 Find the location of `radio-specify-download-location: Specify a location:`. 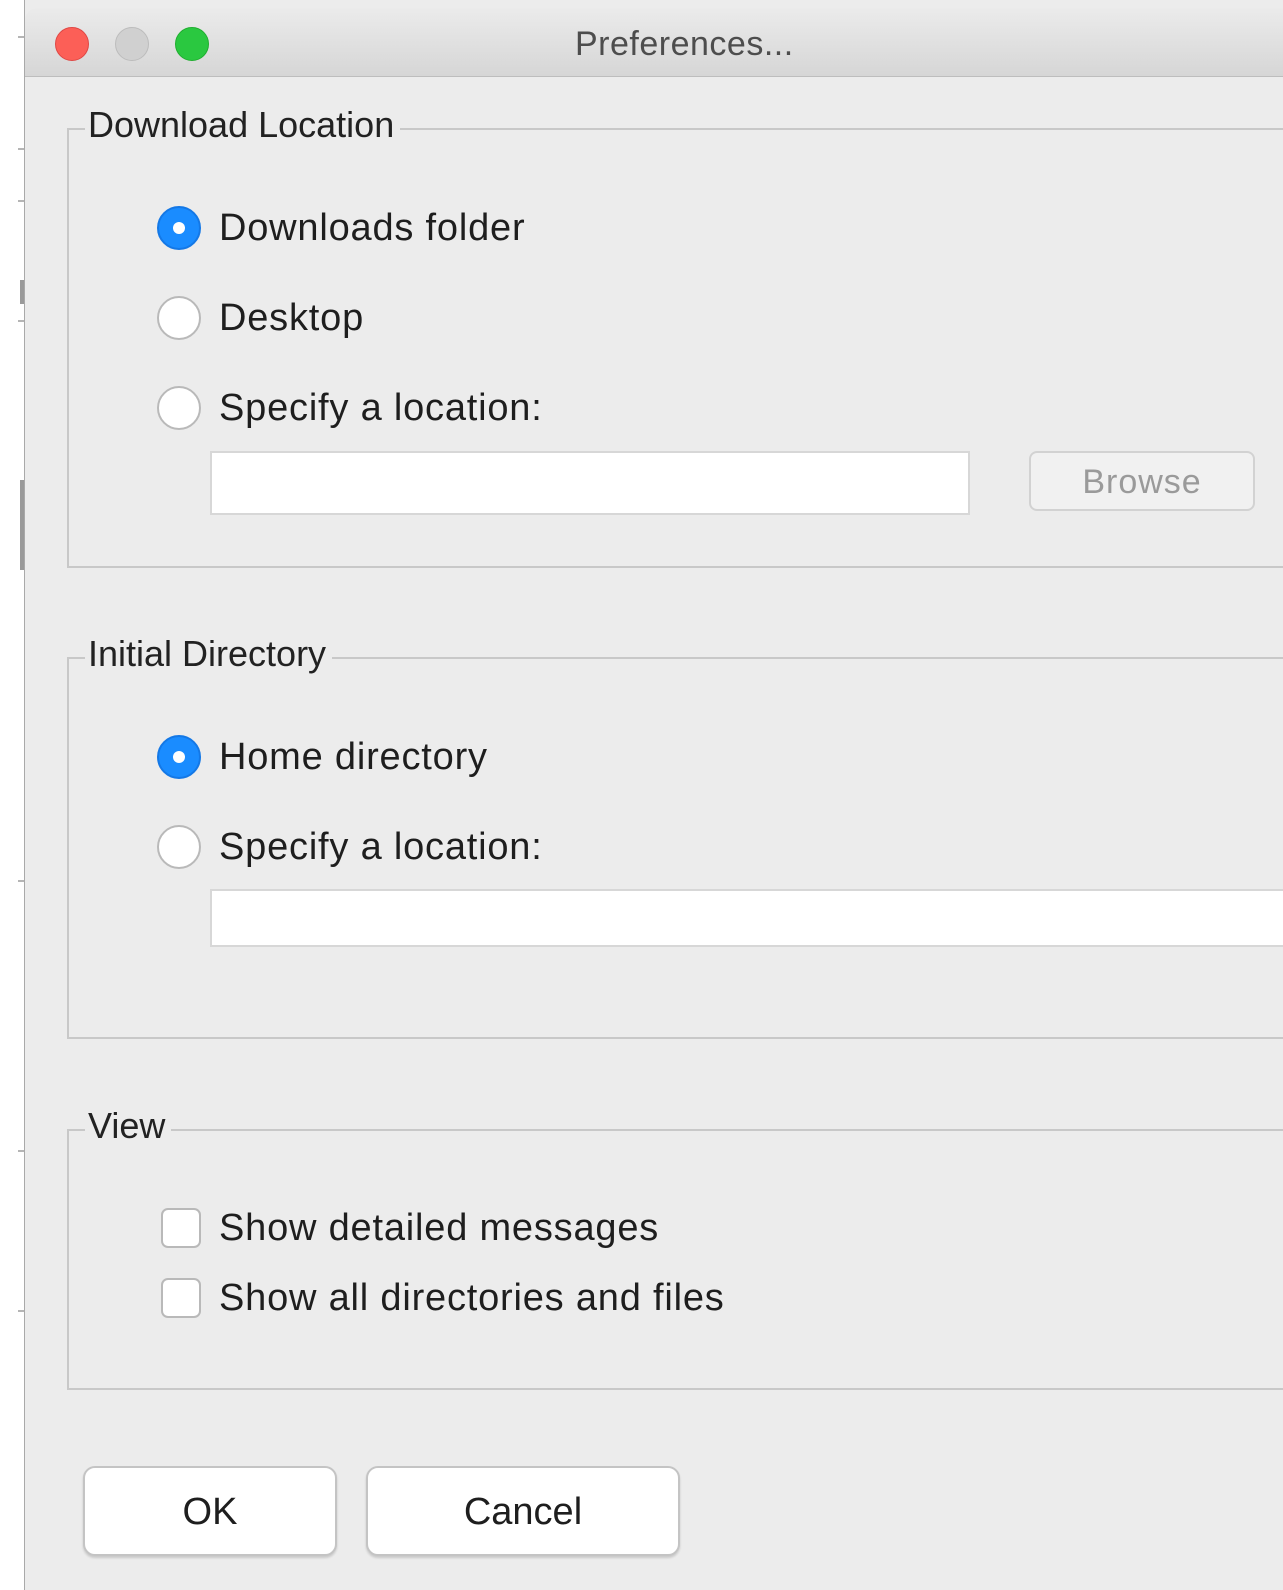

radio-specify-download-location: Specify a location: is located at coordinates (350, 408).